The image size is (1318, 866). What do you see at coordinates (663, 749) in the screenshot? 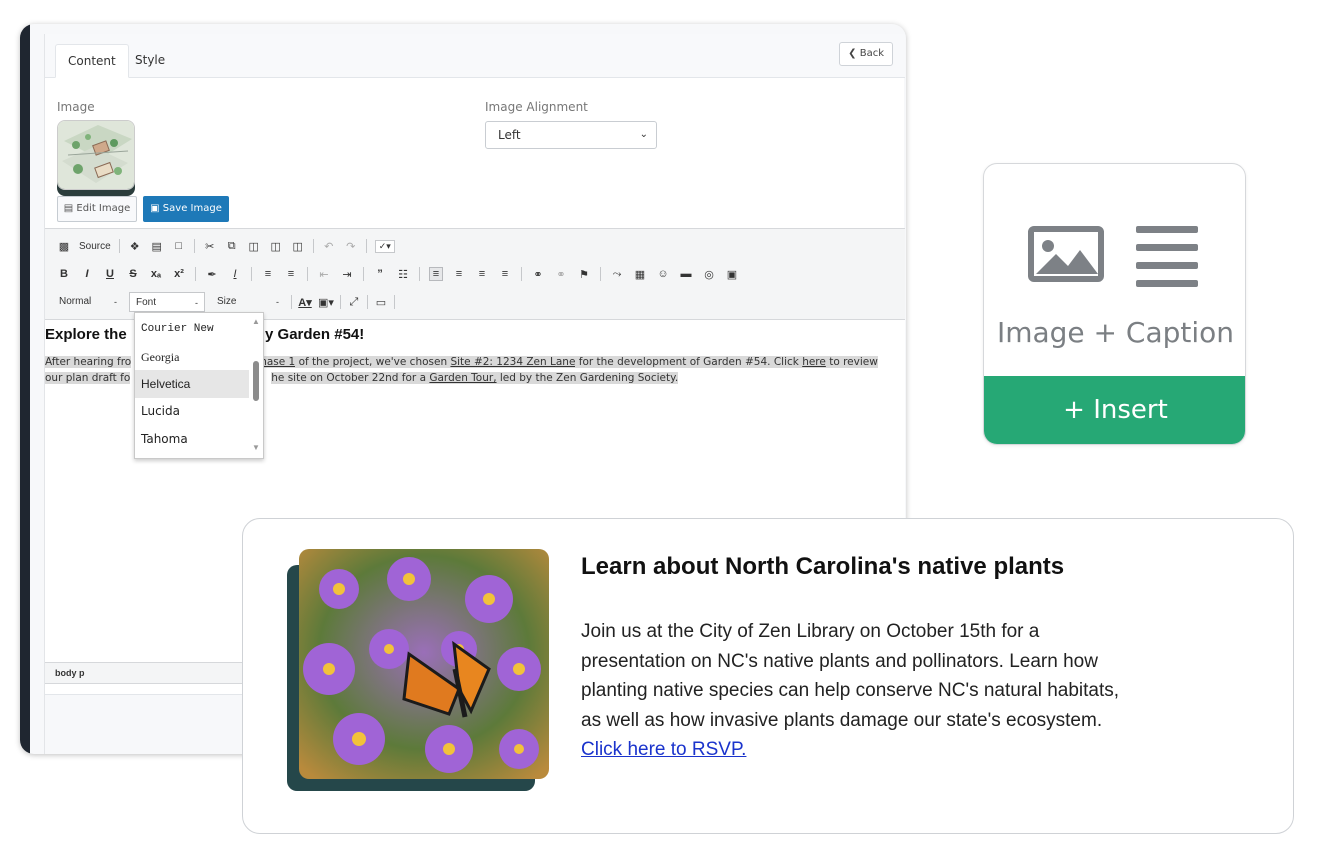
I see `rsvp-link: Click here to RSVP.` at bounding box center [663, 749].